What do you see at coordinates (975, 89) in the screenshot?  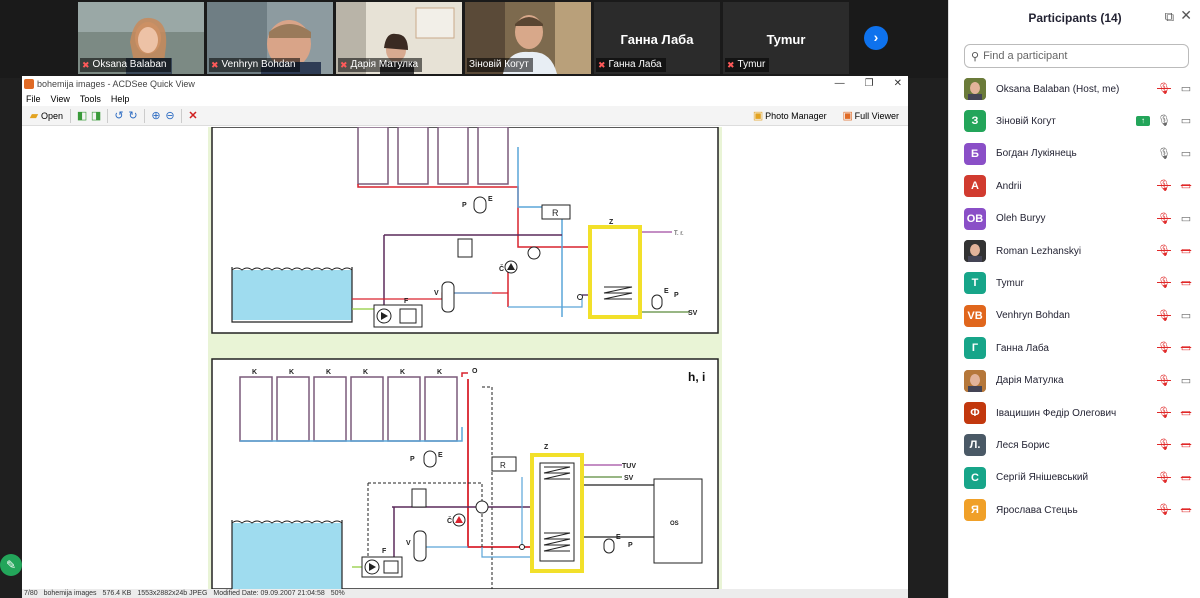 I see `avatar` at bounding box center [975, 89].